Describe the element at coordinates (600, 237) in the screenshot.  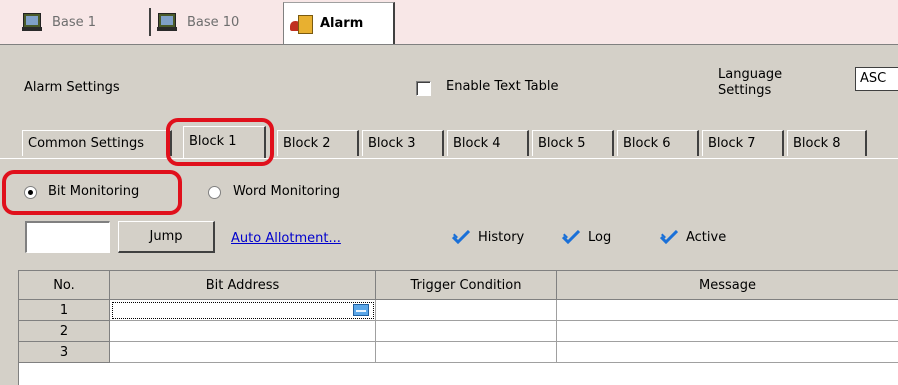
I see `log-label: Log` at that location.